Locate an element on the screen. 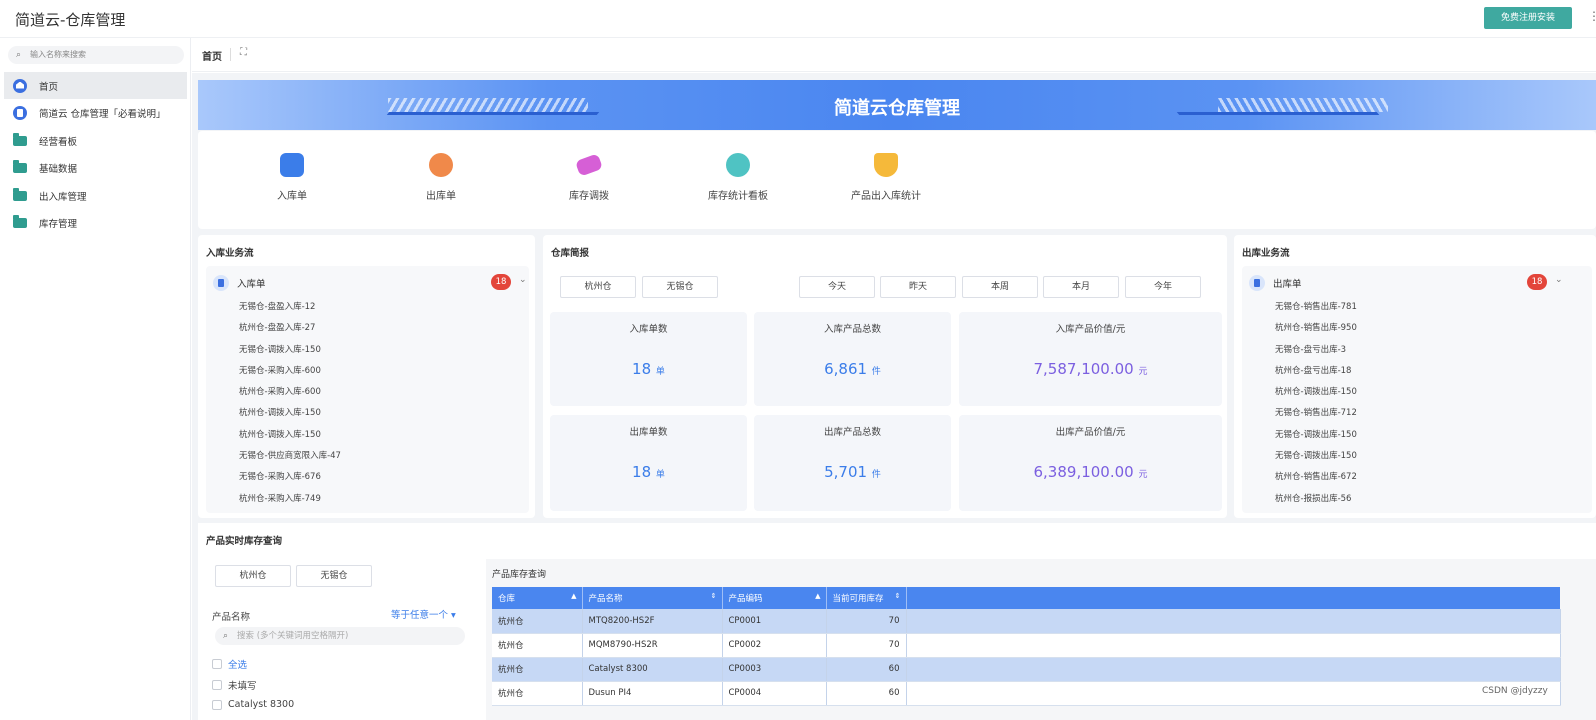 The image size is (1596, 720). stat-value: 18 单 is located at coordinates (648, 472).